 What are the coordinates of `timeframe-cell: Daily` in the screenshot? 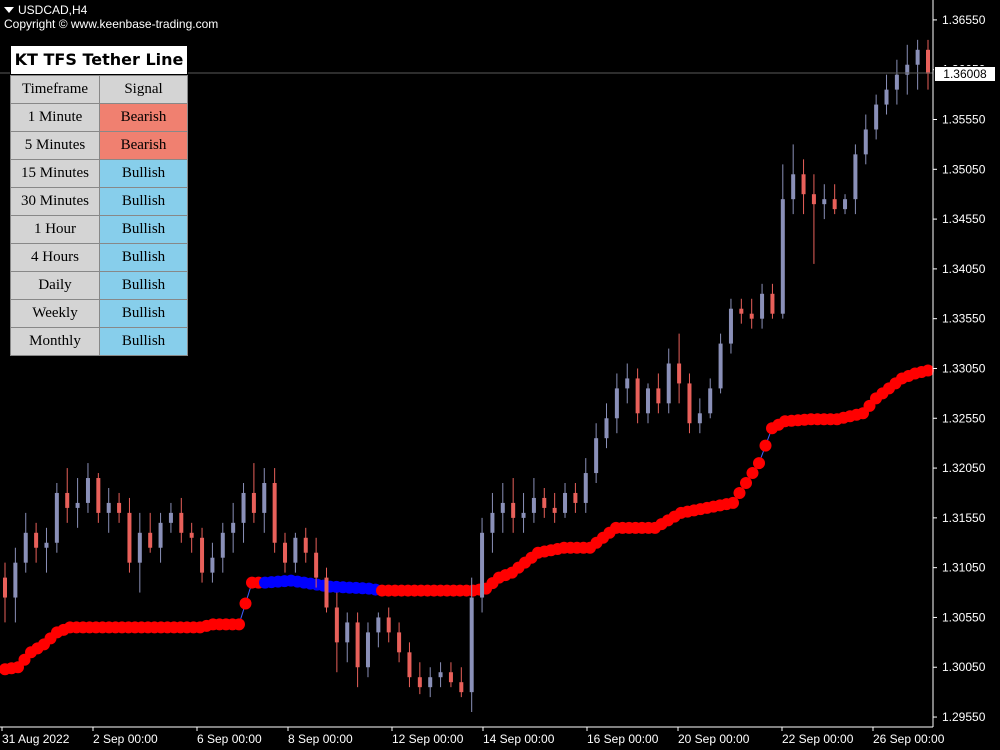 It's located at (55, 285).